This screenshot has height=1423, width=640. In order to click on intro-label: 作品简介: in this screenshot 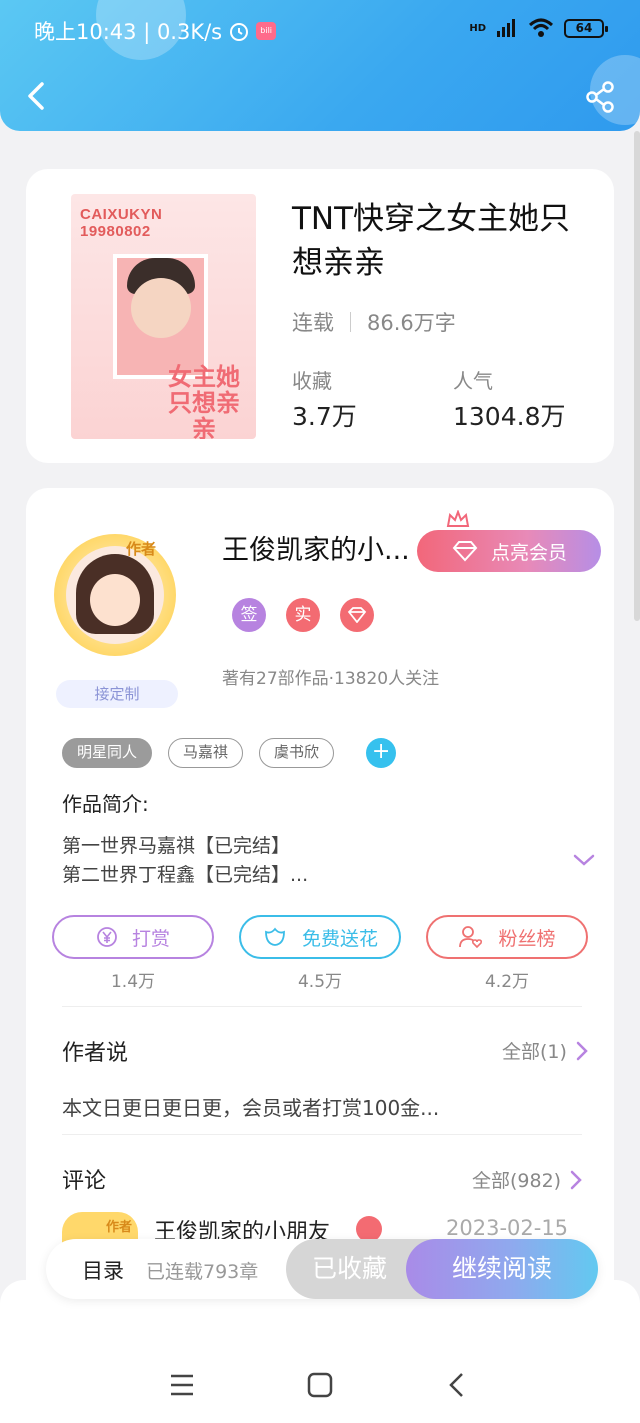, I will do `click(105, 804)`.